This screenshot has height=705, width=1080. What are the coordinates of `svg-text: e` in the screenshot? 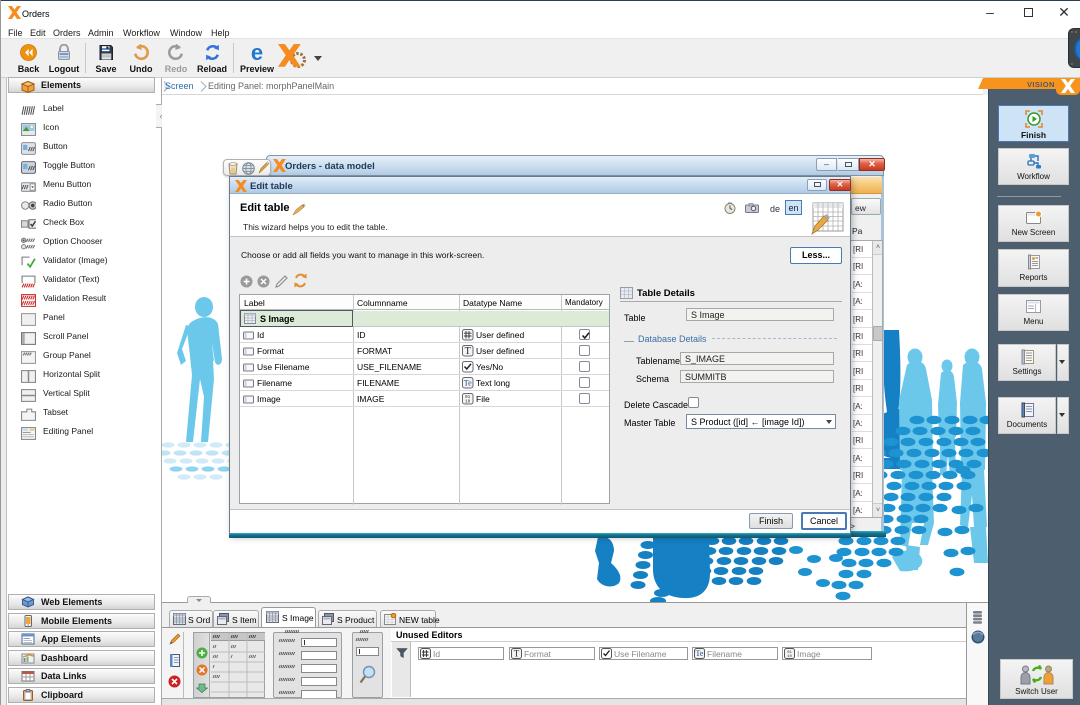 It's located at (257, 53).